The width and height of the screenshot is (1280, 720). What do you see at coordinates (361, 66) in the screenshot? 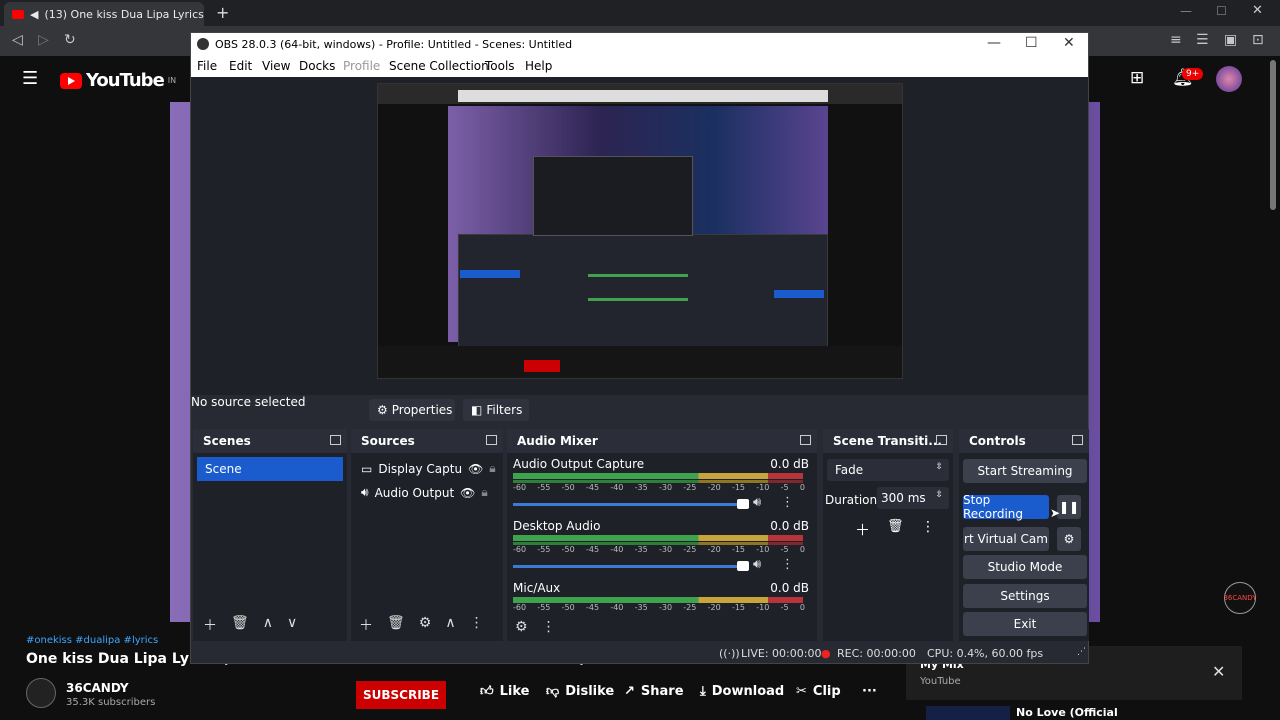
I see `menu-profile: Profile` at bounding box center [361, 66].